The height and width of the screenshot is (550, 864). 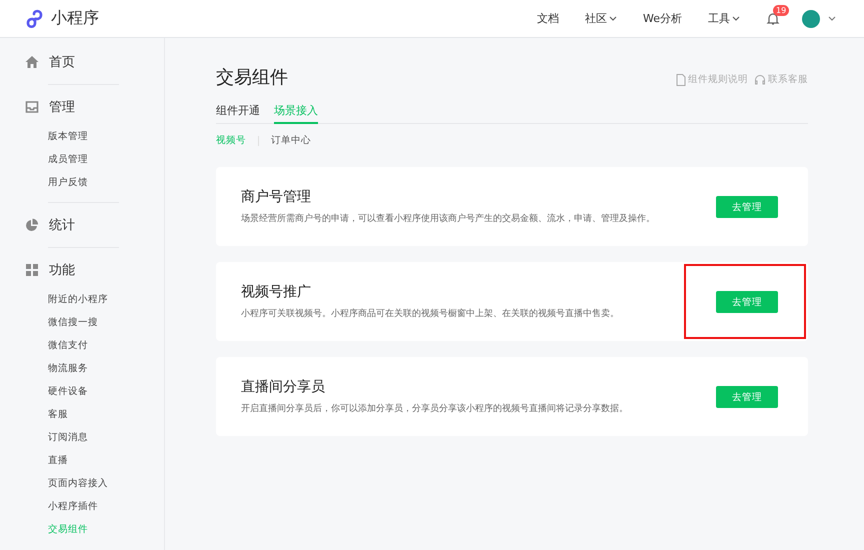 What do you see at coordinates (68, 182) in the screenshot?
I see `sidebar-item: 用户反馈` at bounding box center [68, 182].